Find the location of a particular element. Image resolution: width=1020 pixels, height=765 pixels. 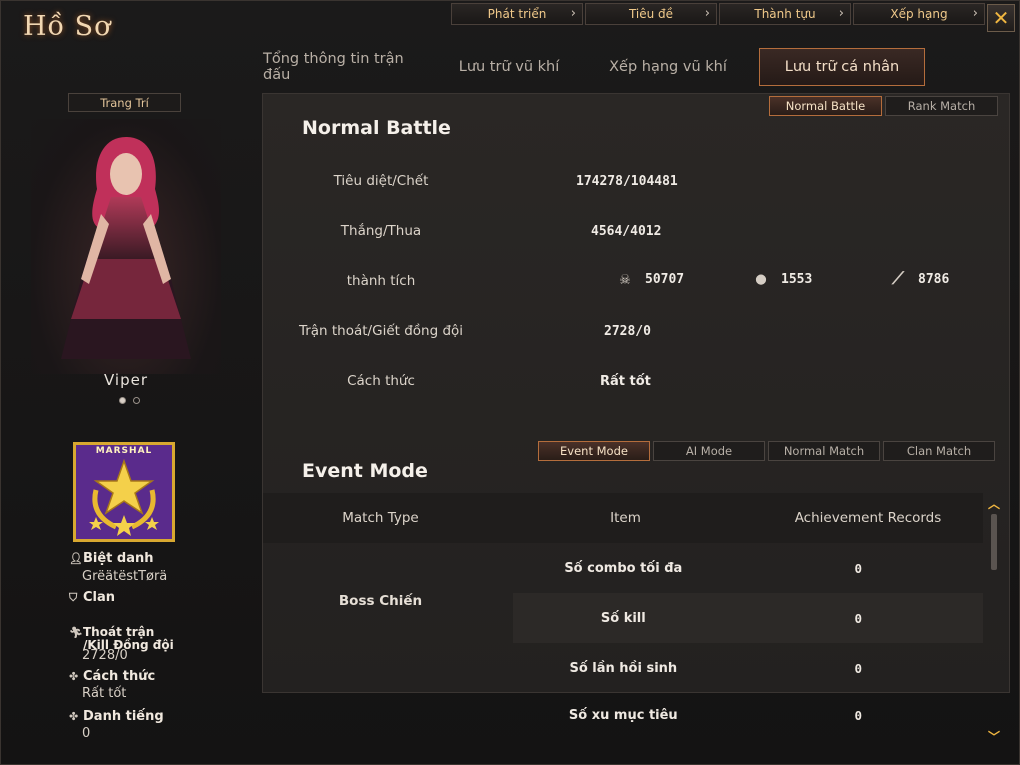

decorate-button: Trang Trí is located at coordinates (124, 102).